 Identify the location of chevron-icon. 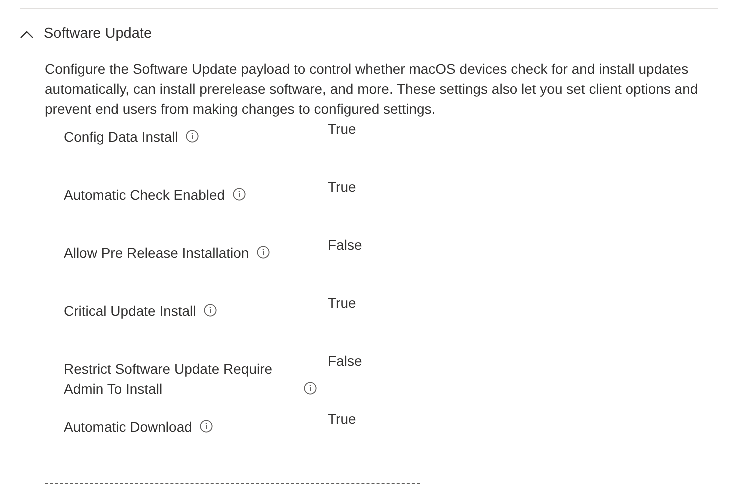
(27, 35).